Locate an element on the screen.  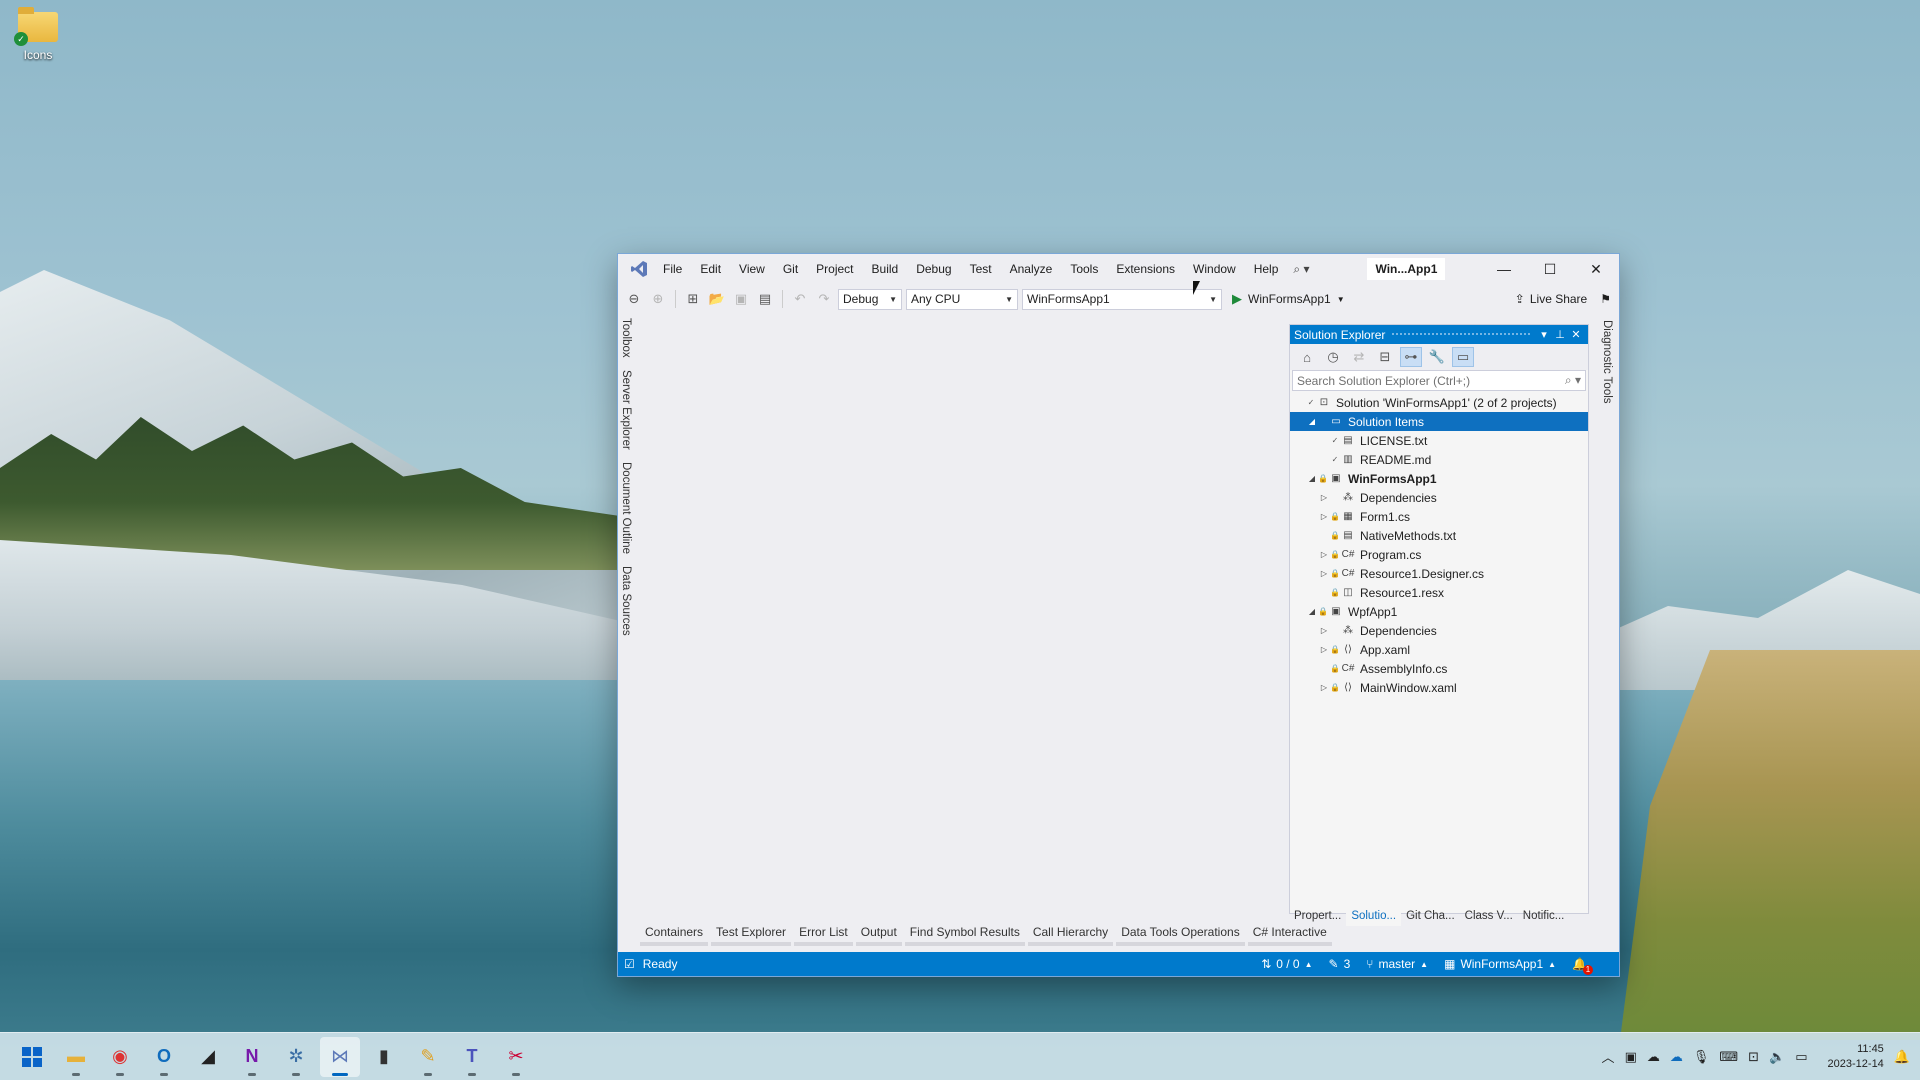
tree-item: ✓ ▤ LICENSE.txt is located at coordinates (1439, 440).